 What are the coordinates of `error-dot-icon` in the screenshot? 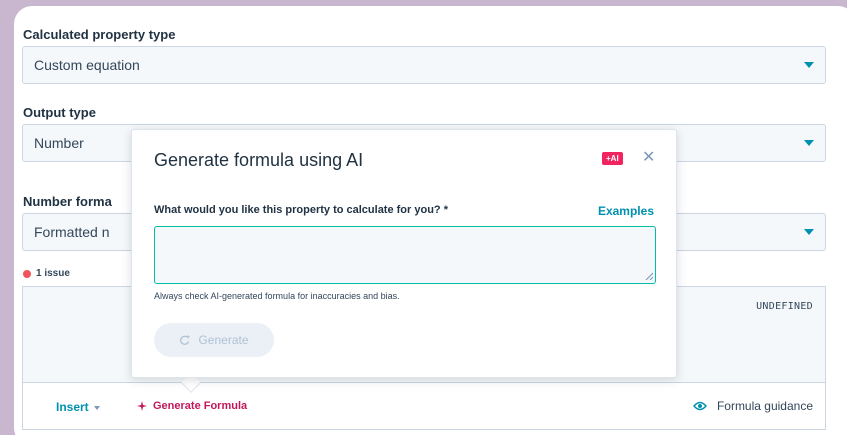 It's located at (27, 273).